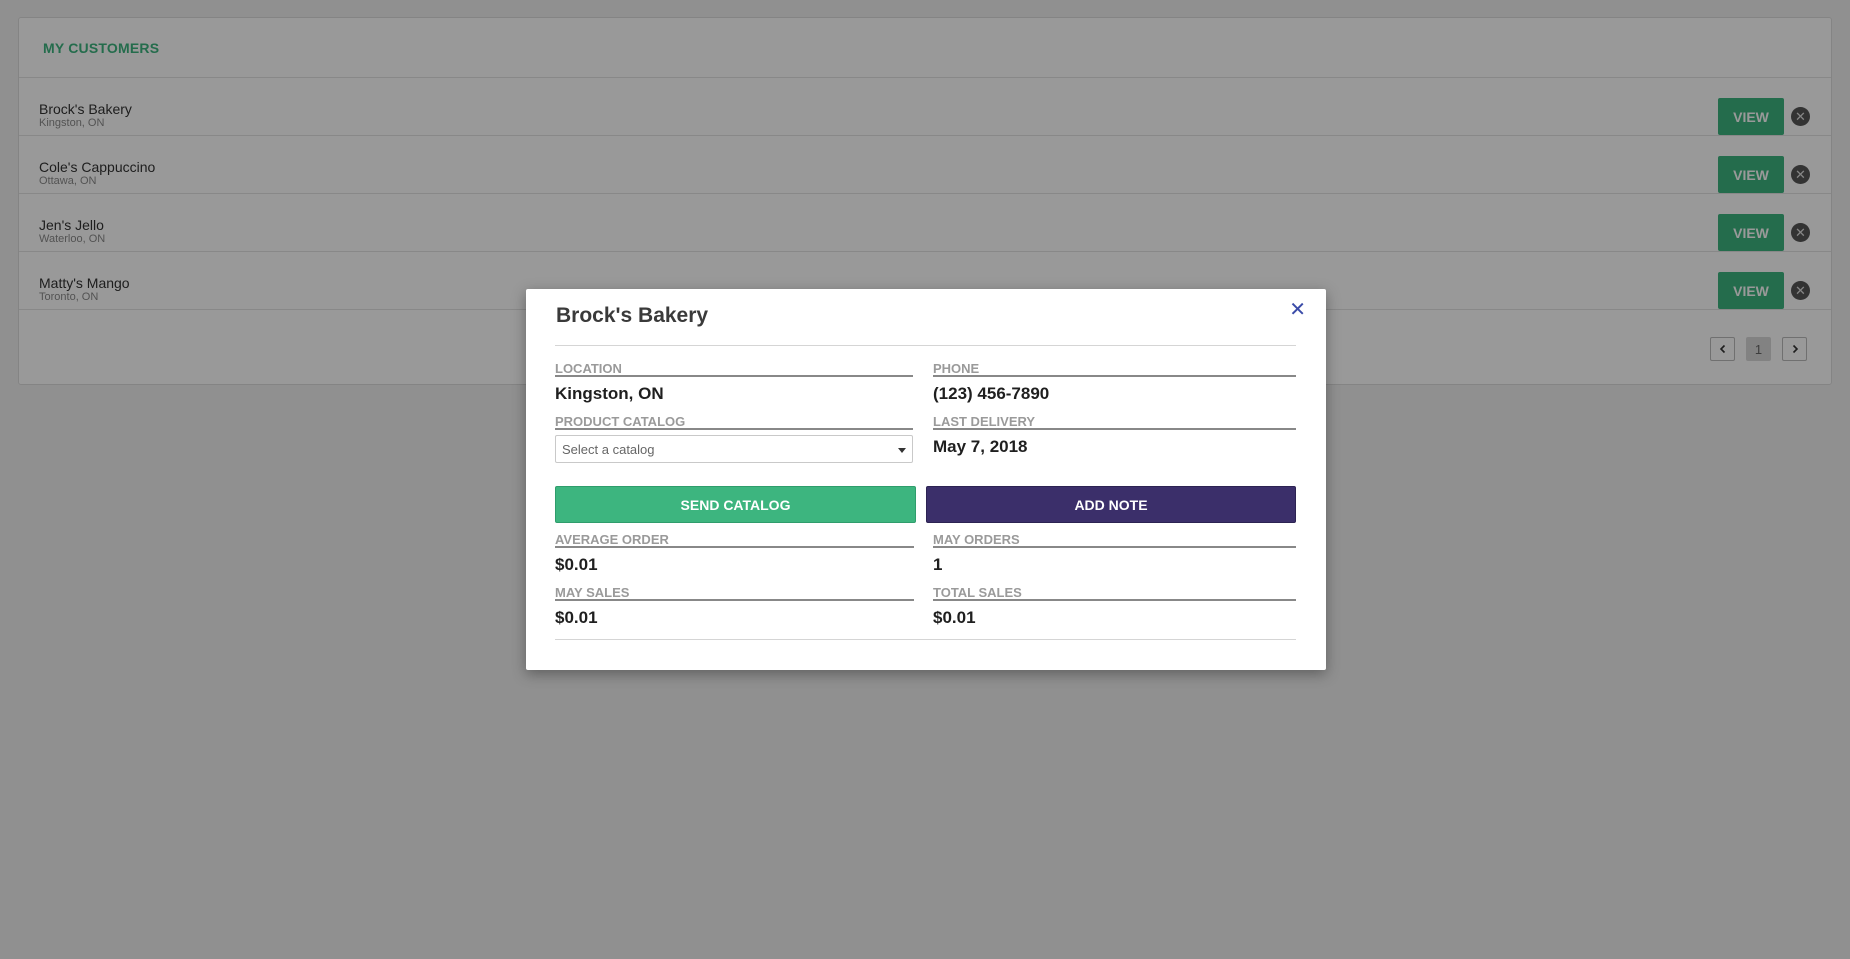 This screenshot has height=959, width=1850. I want to click on location-field: LOCATION Kingston, ON, so click(734, 382).